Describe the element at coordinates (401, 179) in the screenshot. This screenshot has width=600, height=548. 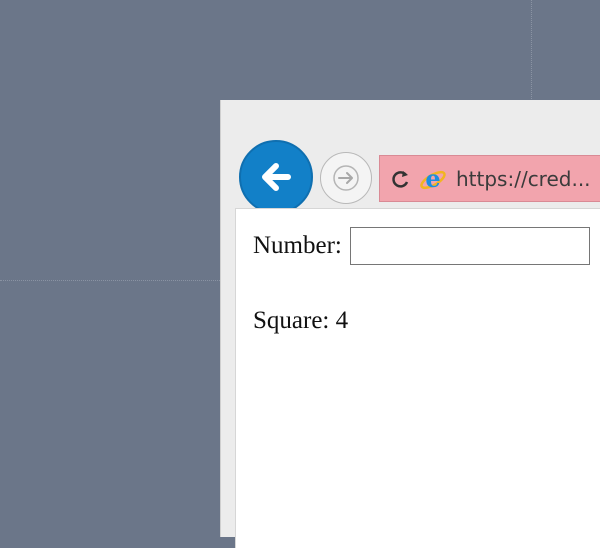
I see `refresh-icon` at that location.